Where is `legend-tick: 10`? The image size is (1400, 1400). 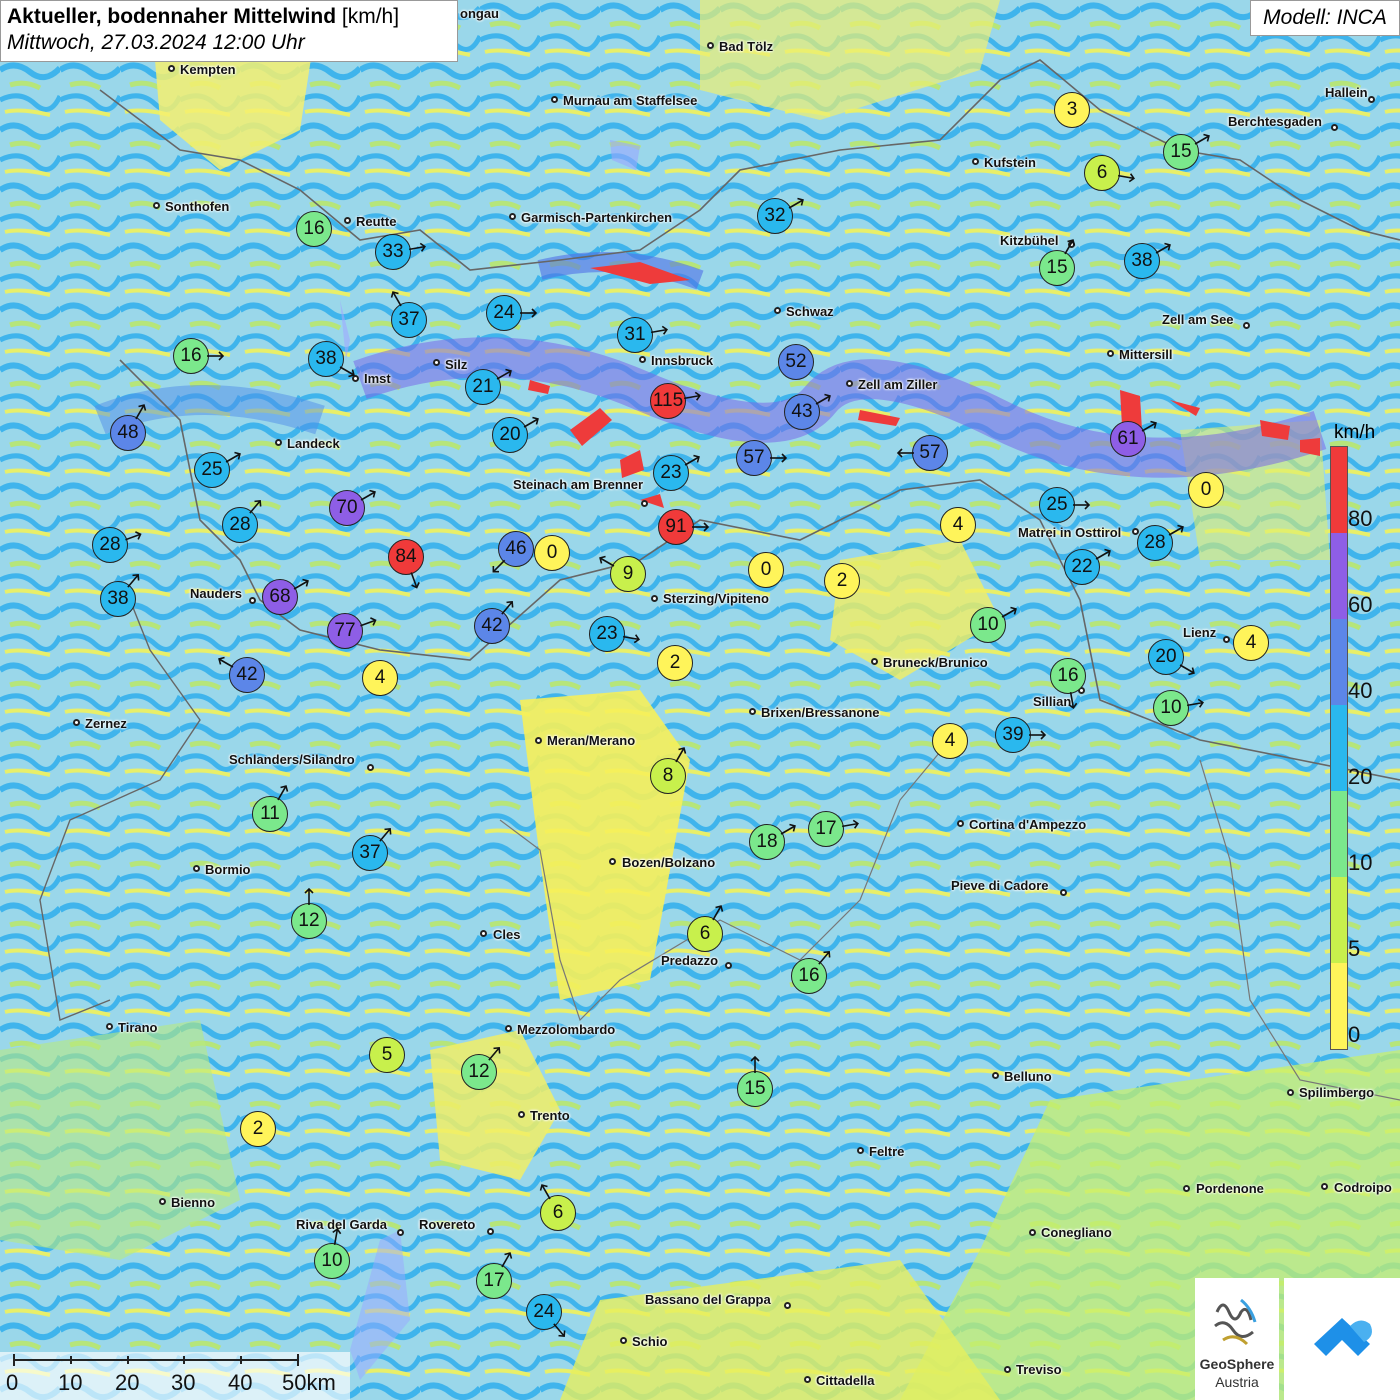 legend-tick: 10 is located at coordinates (1360, 862).